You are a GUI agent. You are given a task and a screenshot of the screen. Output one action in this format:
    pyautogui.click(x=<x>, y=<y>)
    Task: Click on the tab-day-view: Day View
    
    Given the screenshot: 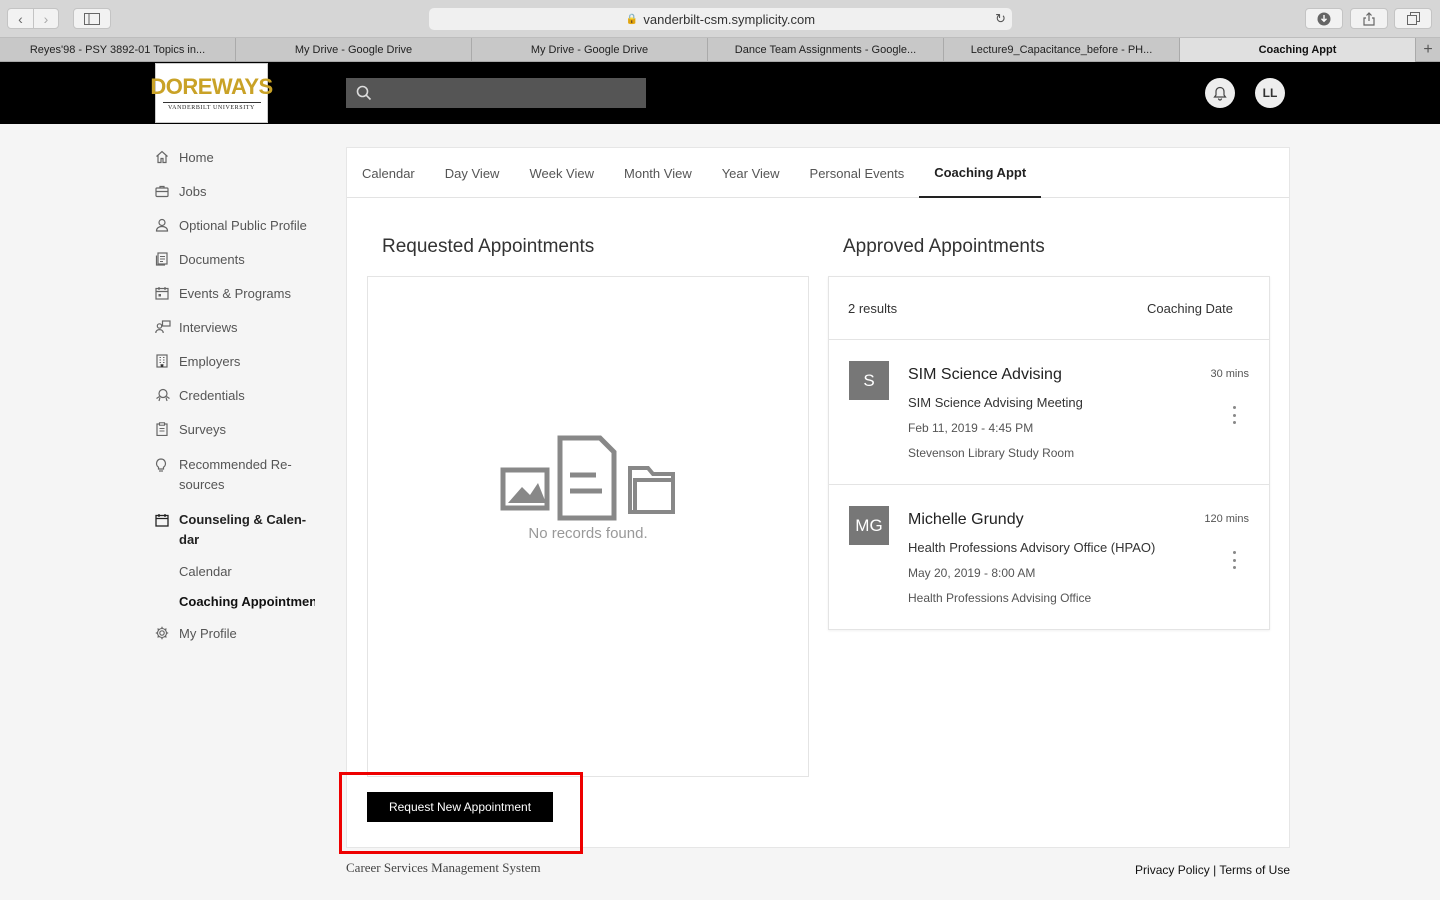 What is the action you would take?
    pyautogui.click(x=472, y=173)
    